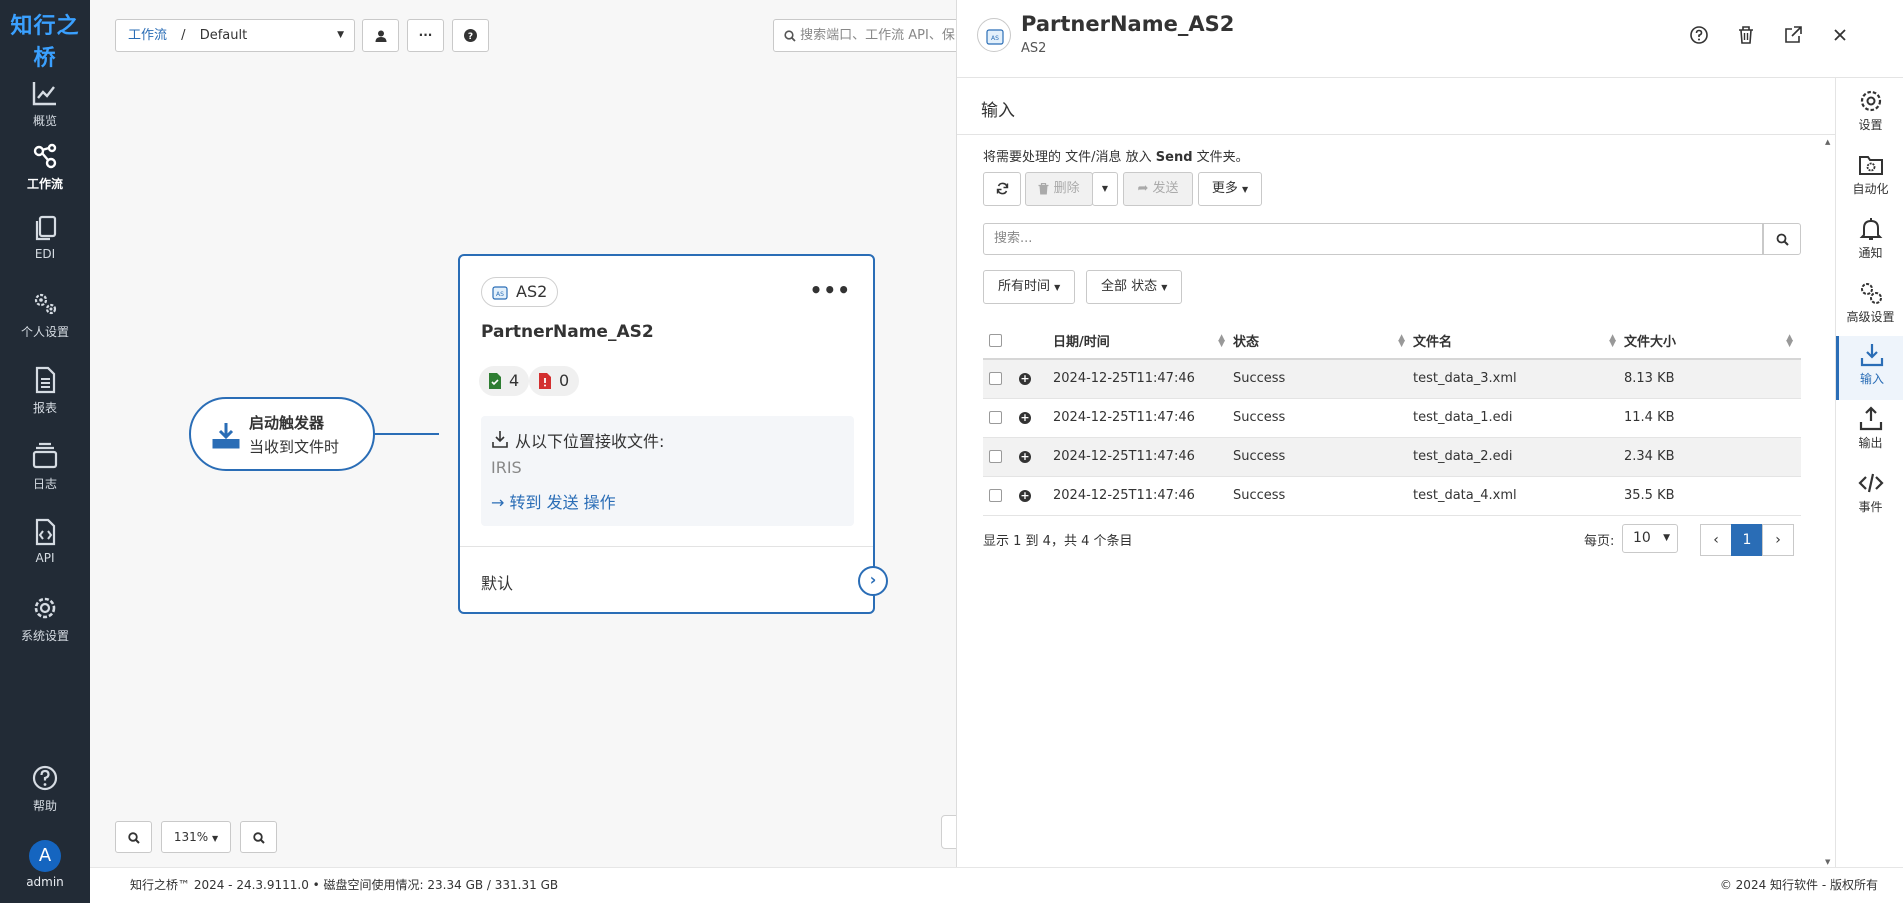 The image size is (1903, 903). What do you see at coordinates (1869, 432) in the screenshot?
I see `tab-output: 输出` at bounding box center [1869, 432].